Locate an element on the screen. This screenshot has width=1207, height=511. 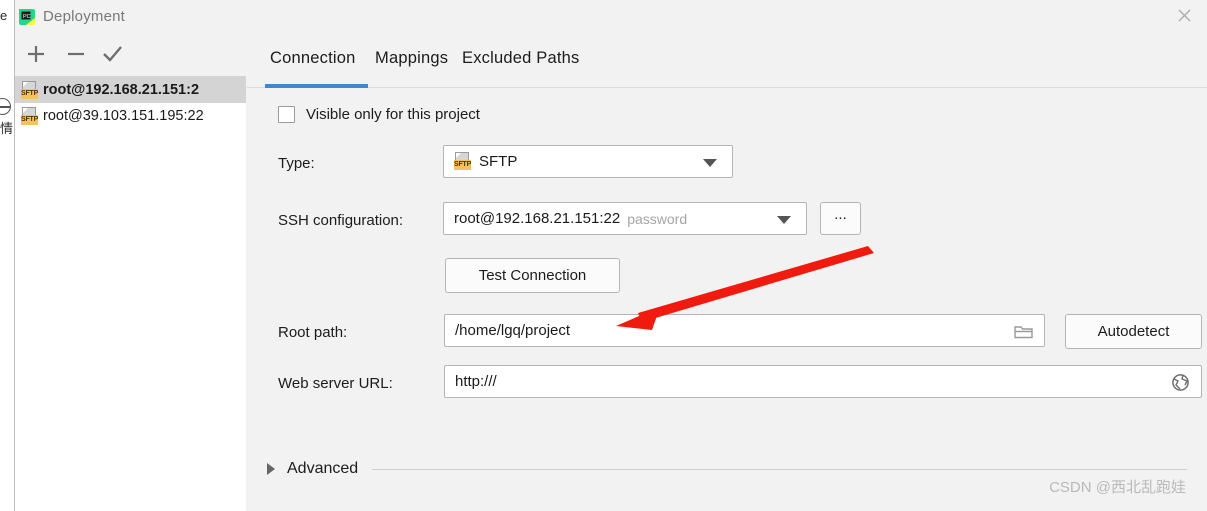
window-title: Deployment is located at coordinates (84, 16).